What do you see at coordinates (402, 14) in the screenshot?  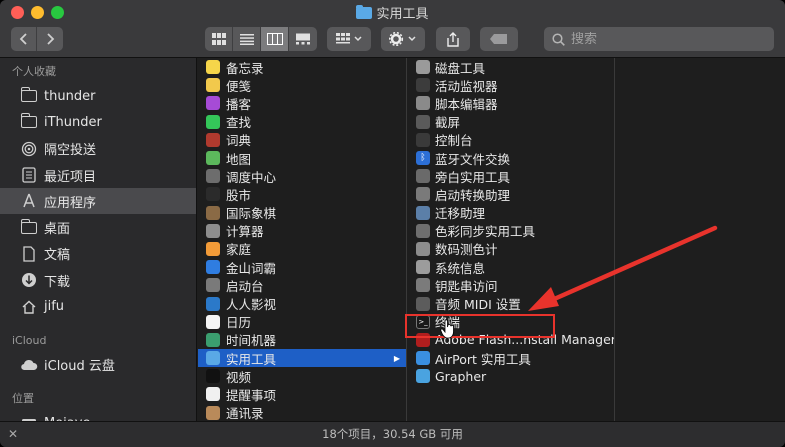 I see `window-title: 实用工具` at bounding box center [402, 14].